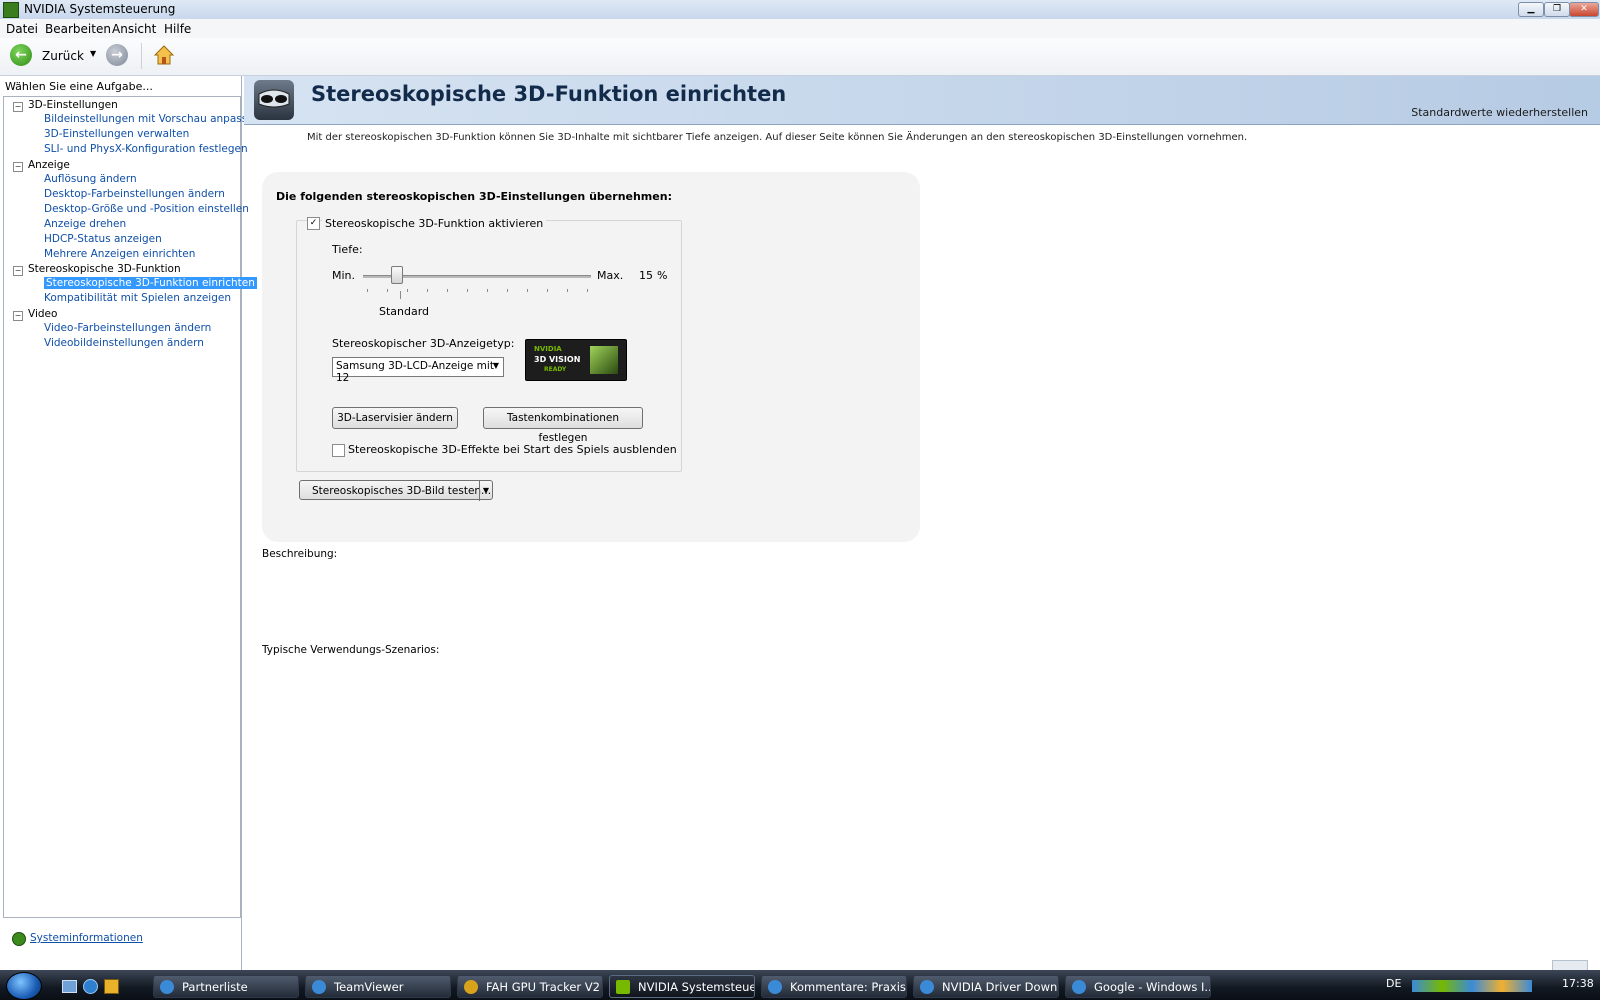 This screenshot has height=1000, width=1600. What do you see at coordinates (85, 224) in the screenshot?
I see `tree-item-anzeige-drehen: Anzeige drehen` at bounding box center [85, 224].